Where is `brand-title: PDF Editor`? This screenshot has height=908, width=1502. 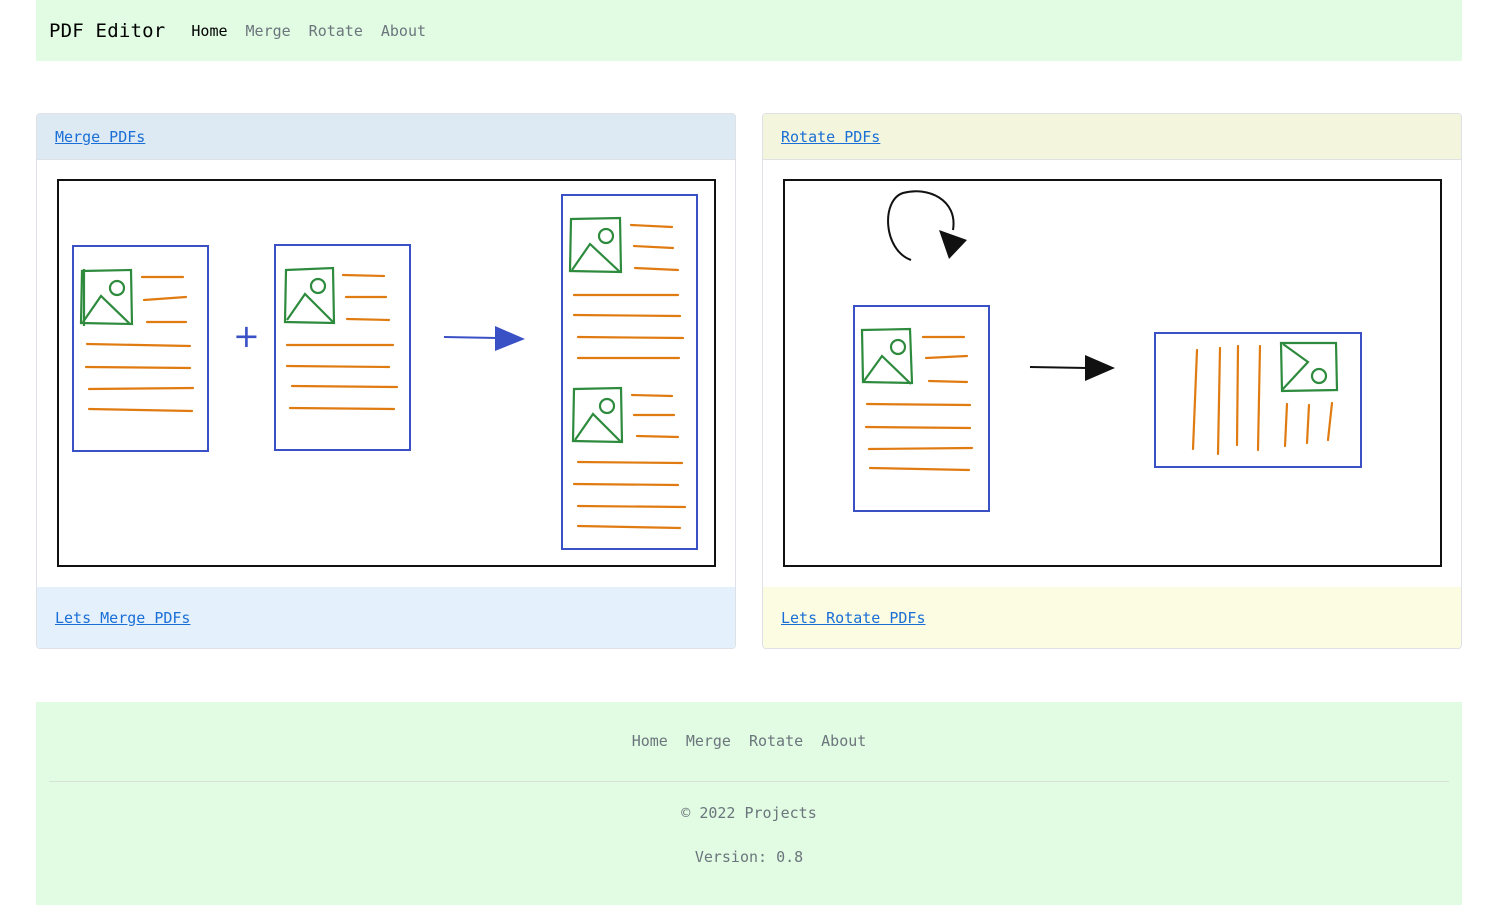 brand-title: PDF Editor is located at coordinates (107, 31).